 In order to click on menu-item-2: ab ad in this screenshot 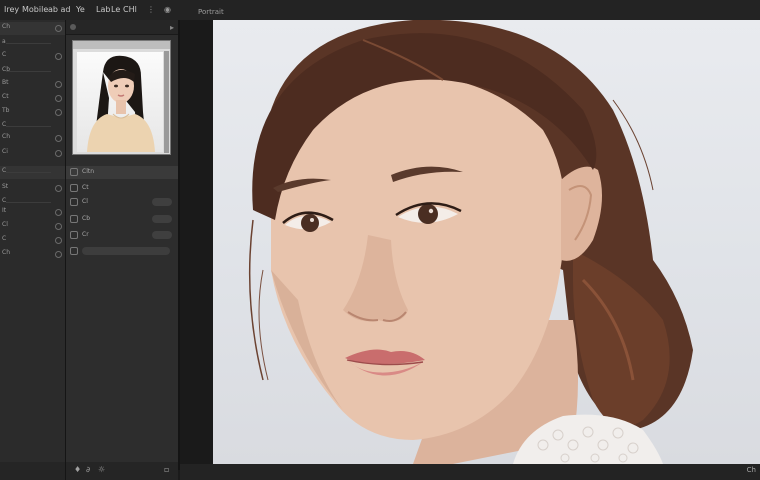, I will do `click(59, 10)`.